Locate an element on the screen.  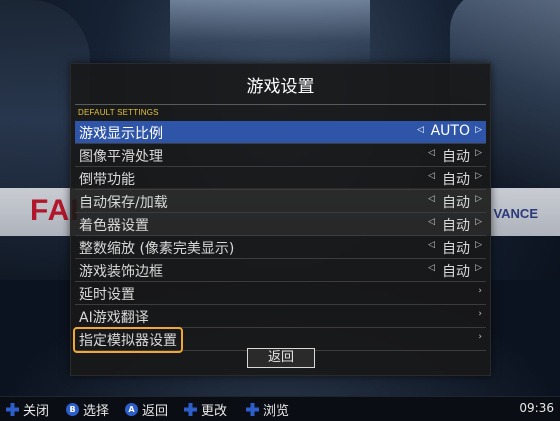
menu-item: 倒带功能 ◁ 自动 ▷ is located at coordinates (280, 178).